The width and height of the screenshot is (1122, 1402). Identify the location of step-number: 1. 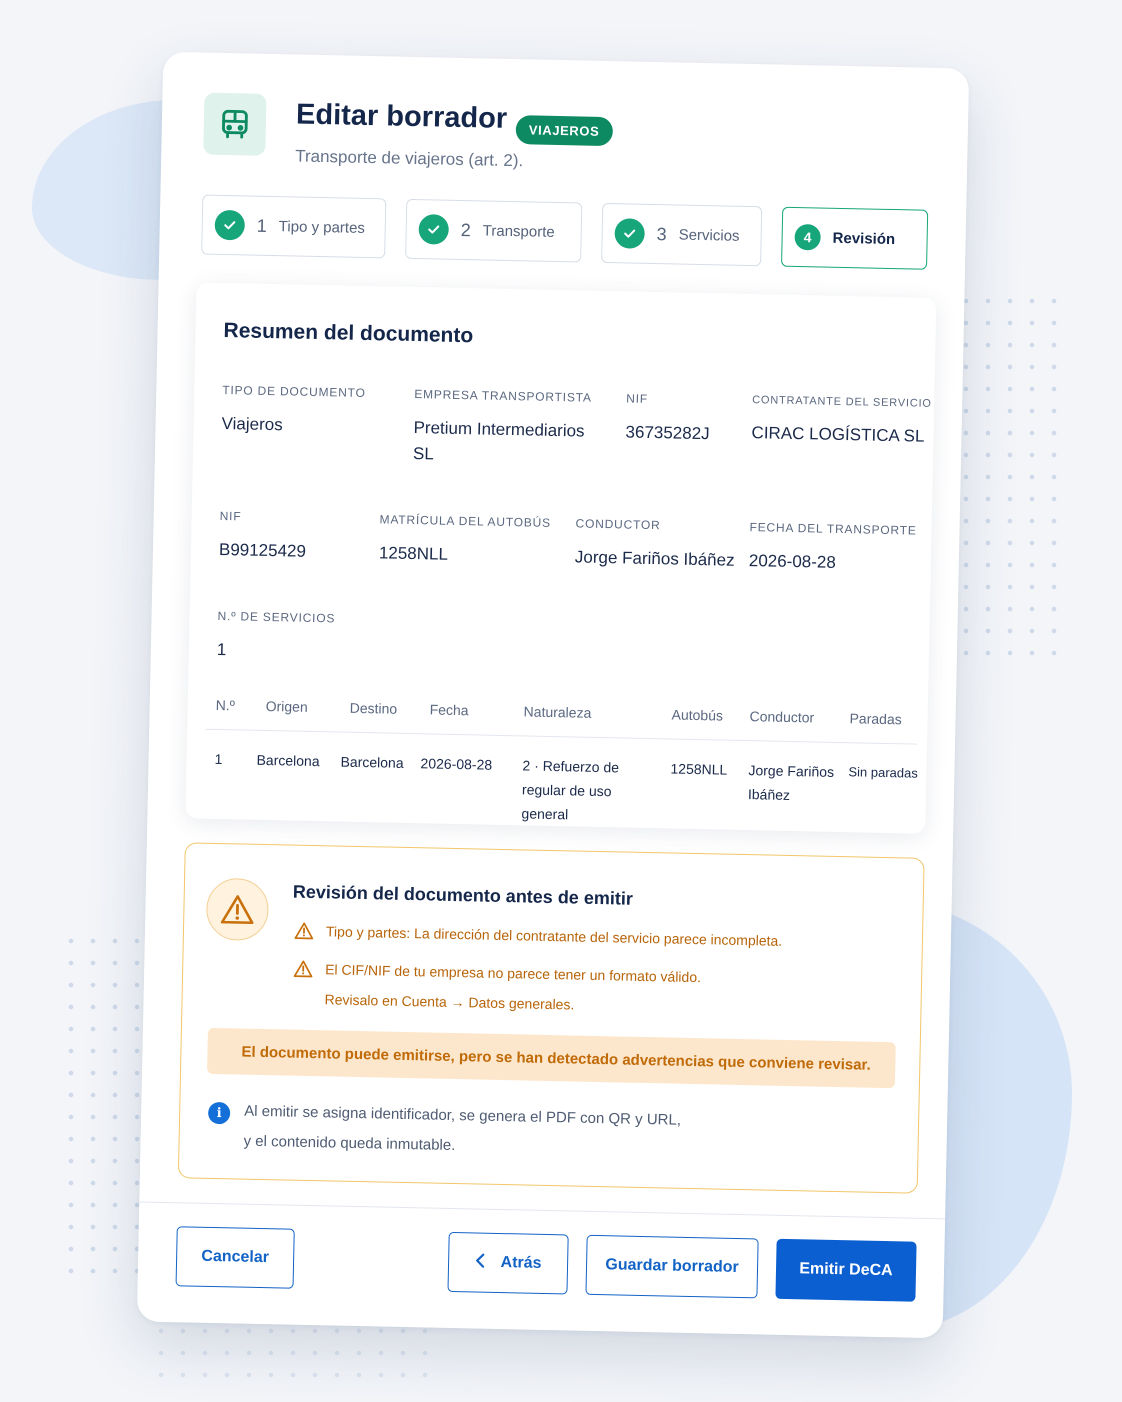
(261, 225).